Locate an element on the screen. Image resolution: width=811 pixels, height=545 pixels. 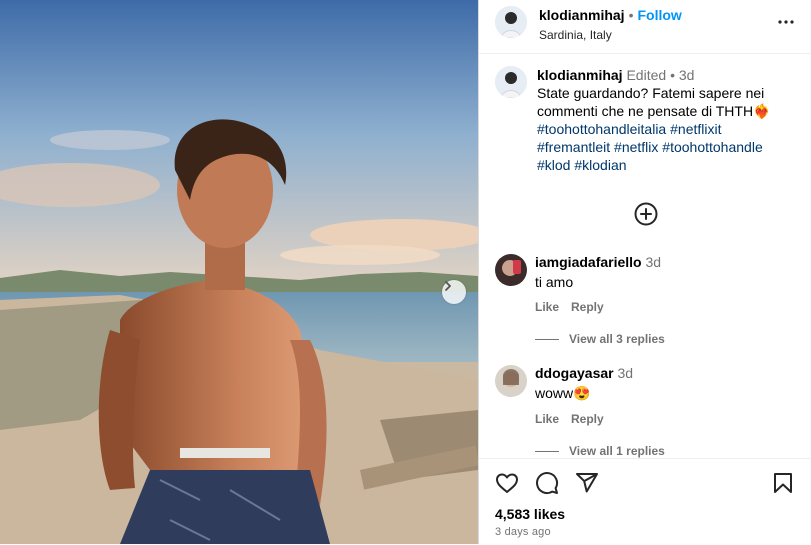
post-date: 3 days ago is located at coordinates (523, 532).